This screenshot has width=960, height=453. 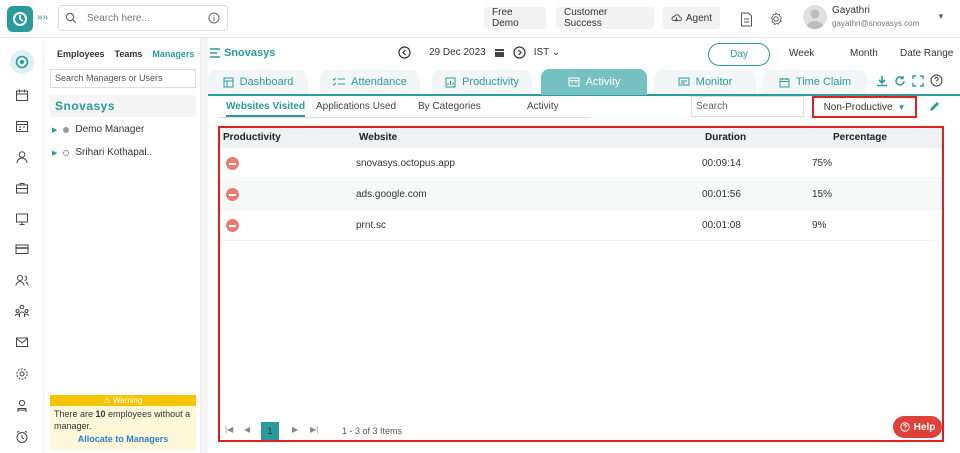 I want to click on main-org: Snovasys, so click(x=242, y=53).